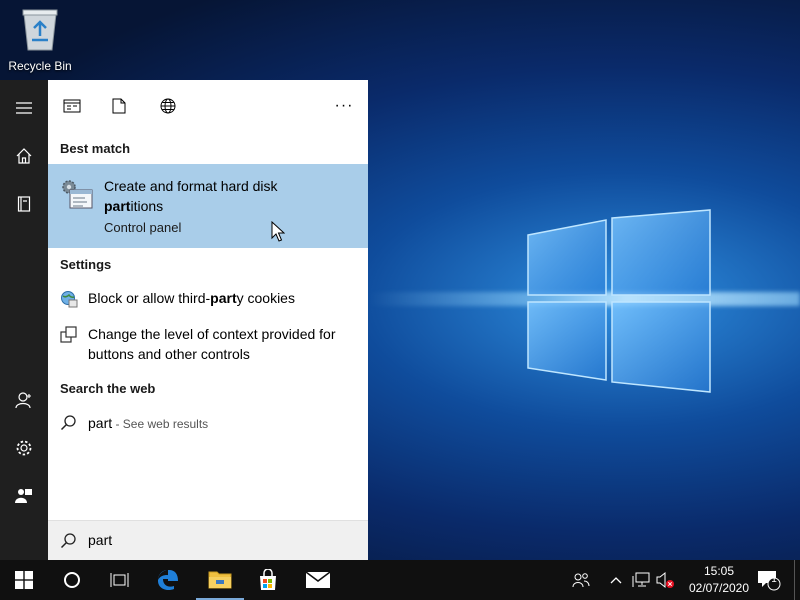 This screenshot has height=600, width=800. Describe the element at coordinates (619, 301) in the screenshot. I see `windows-logo-wallpaper` at that location.